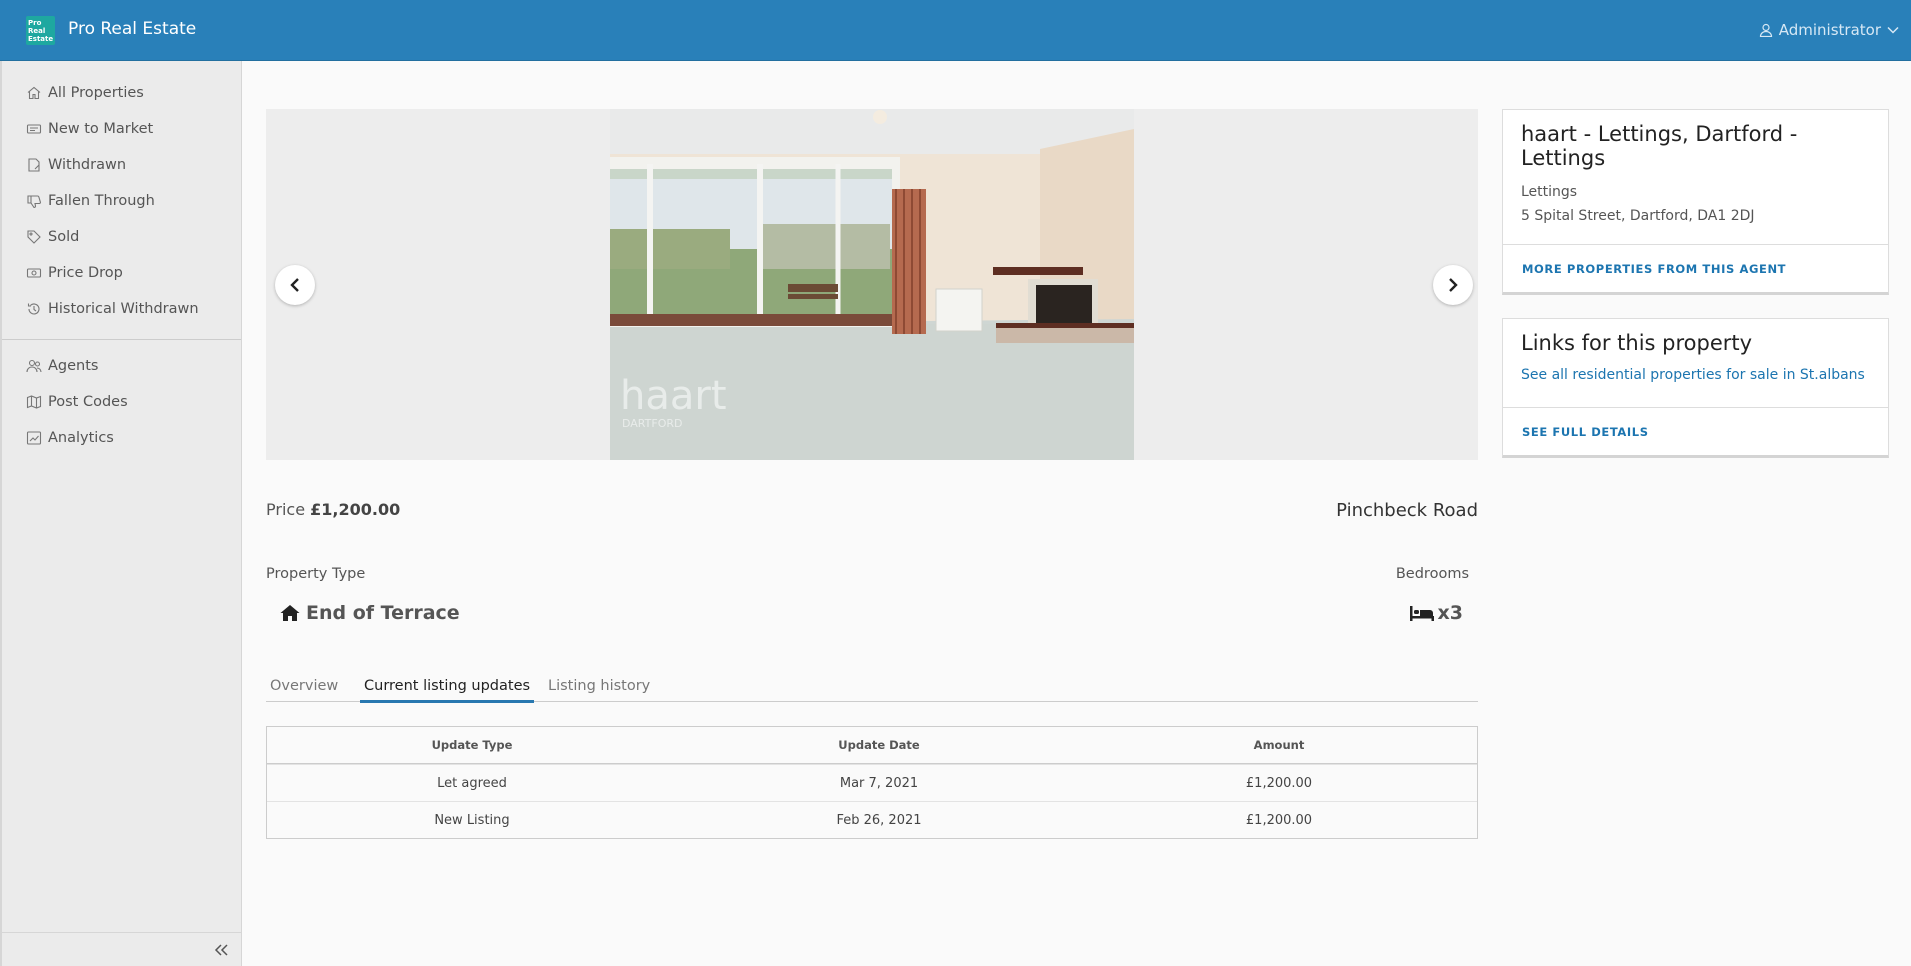  Describe the element at coordinates (101, 201) in the screenshot. I see `sidebar-item-label: Fallen Through` at that location.